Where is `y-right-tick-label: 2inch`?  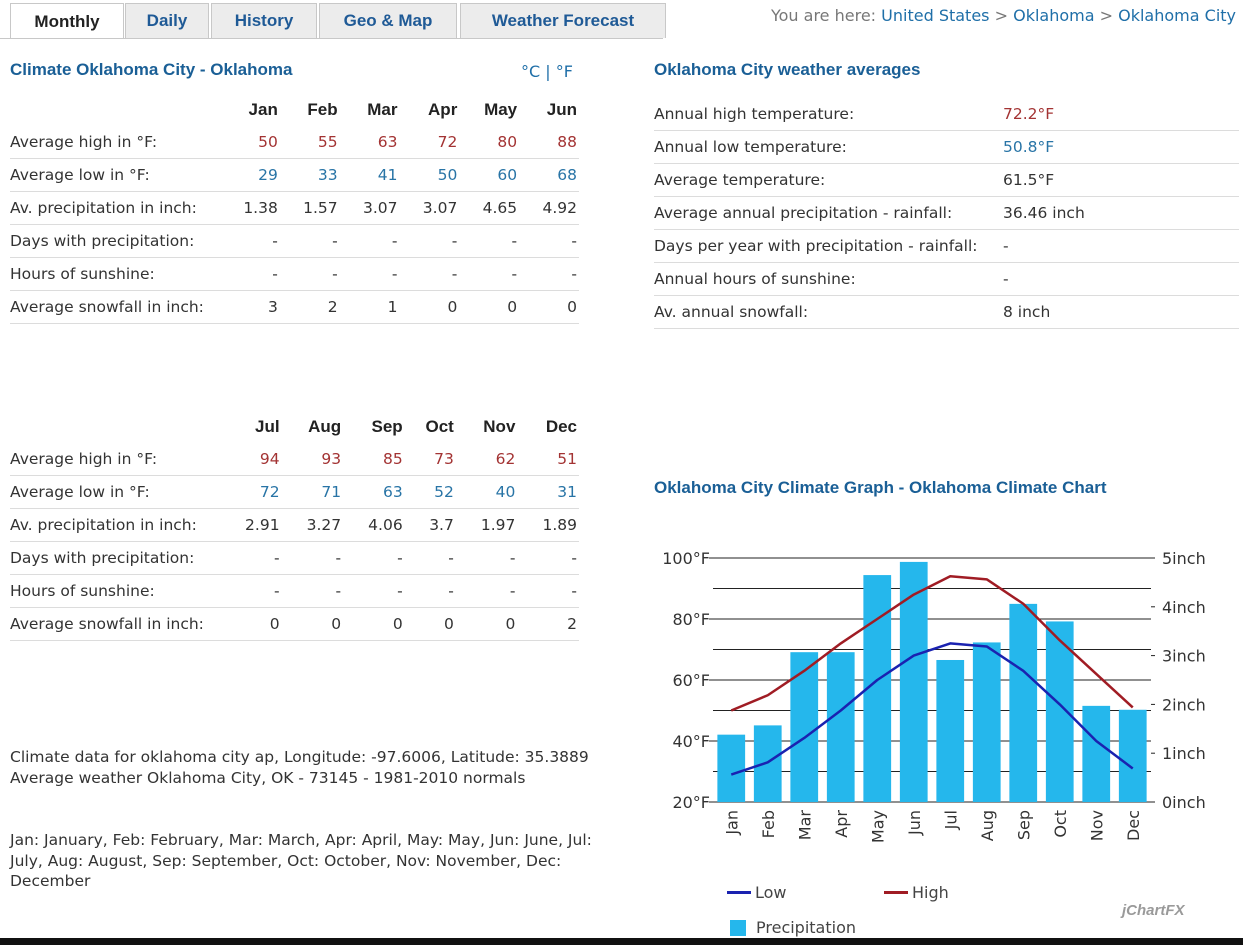 y-right-tick-label: 2inch is located at coordinates (1184, 704).